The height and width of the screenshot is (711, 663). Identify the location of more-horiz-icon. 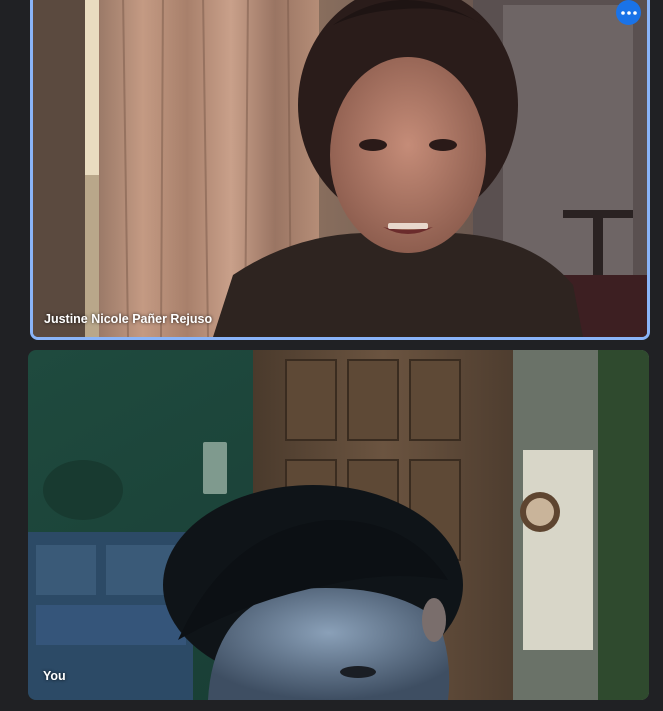
(628, 12).